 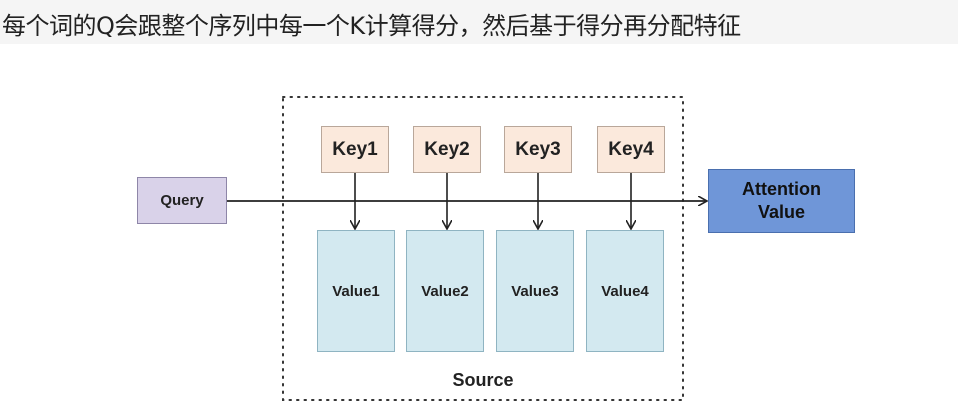 I want to click on key3-box: Key3, so click(x=538, y=149).